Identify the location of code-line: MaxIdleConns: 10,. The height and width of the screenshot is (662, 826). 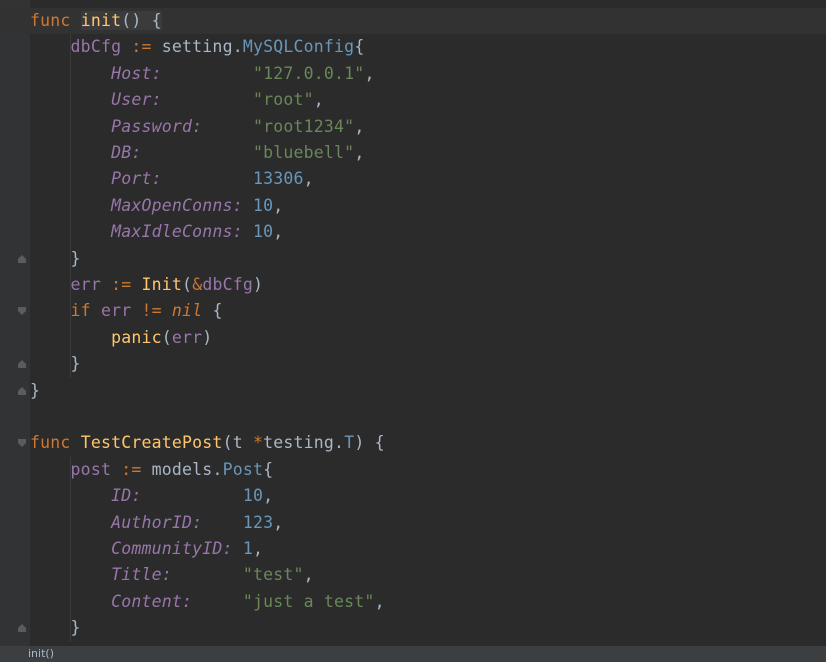
(413, 232).